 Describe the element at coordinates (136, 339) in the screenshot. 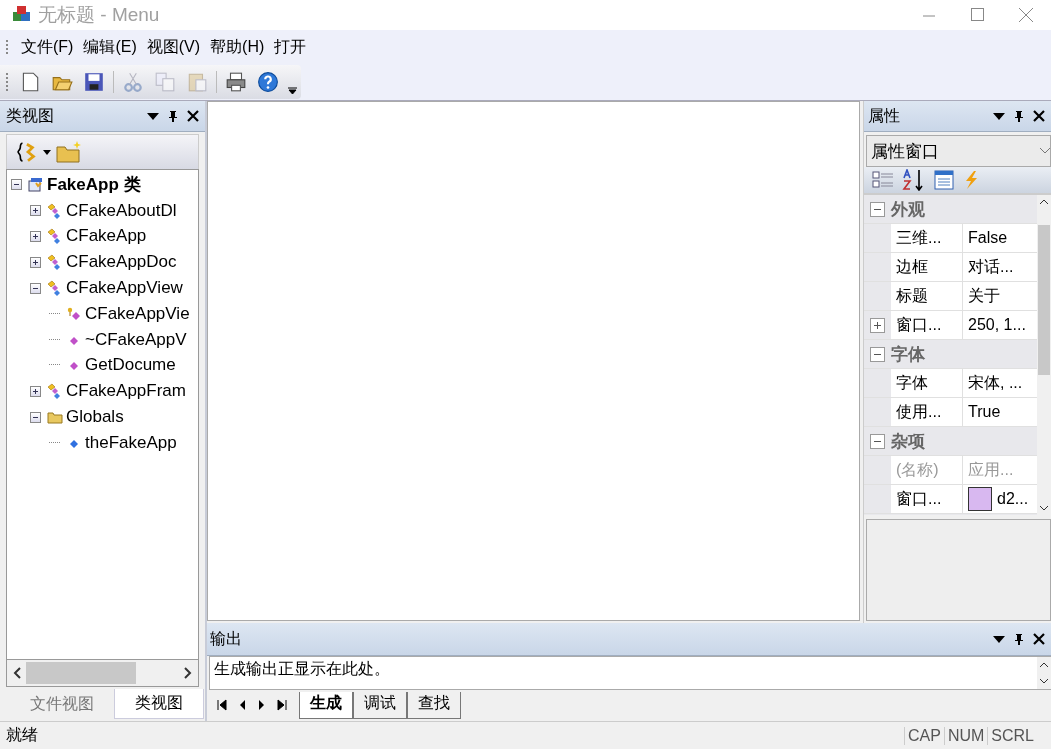

I see `tree-item: ~CFakeAppV` at that location.